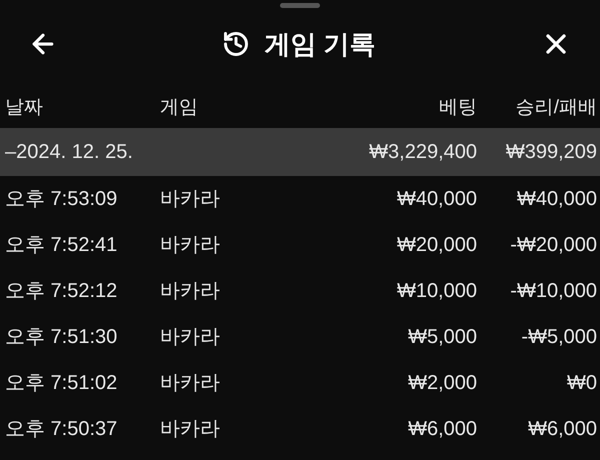  I want to click on column-header: 승리/패배, so click(555, 108).